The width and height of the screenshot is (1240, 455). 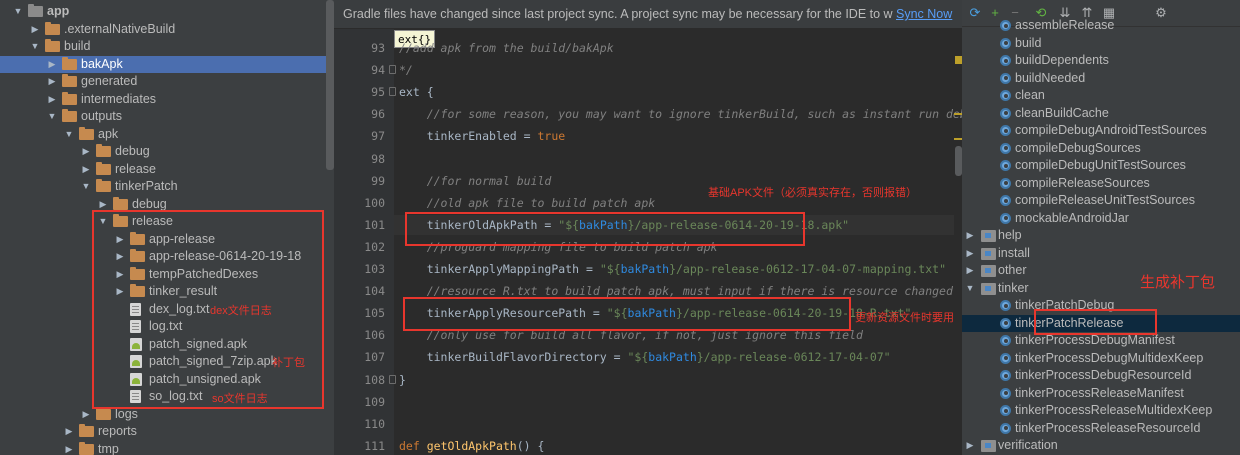 I want to click on gradle-task-row: tinkerProcessReleaseResourceId, so click(x=1101, y=429).